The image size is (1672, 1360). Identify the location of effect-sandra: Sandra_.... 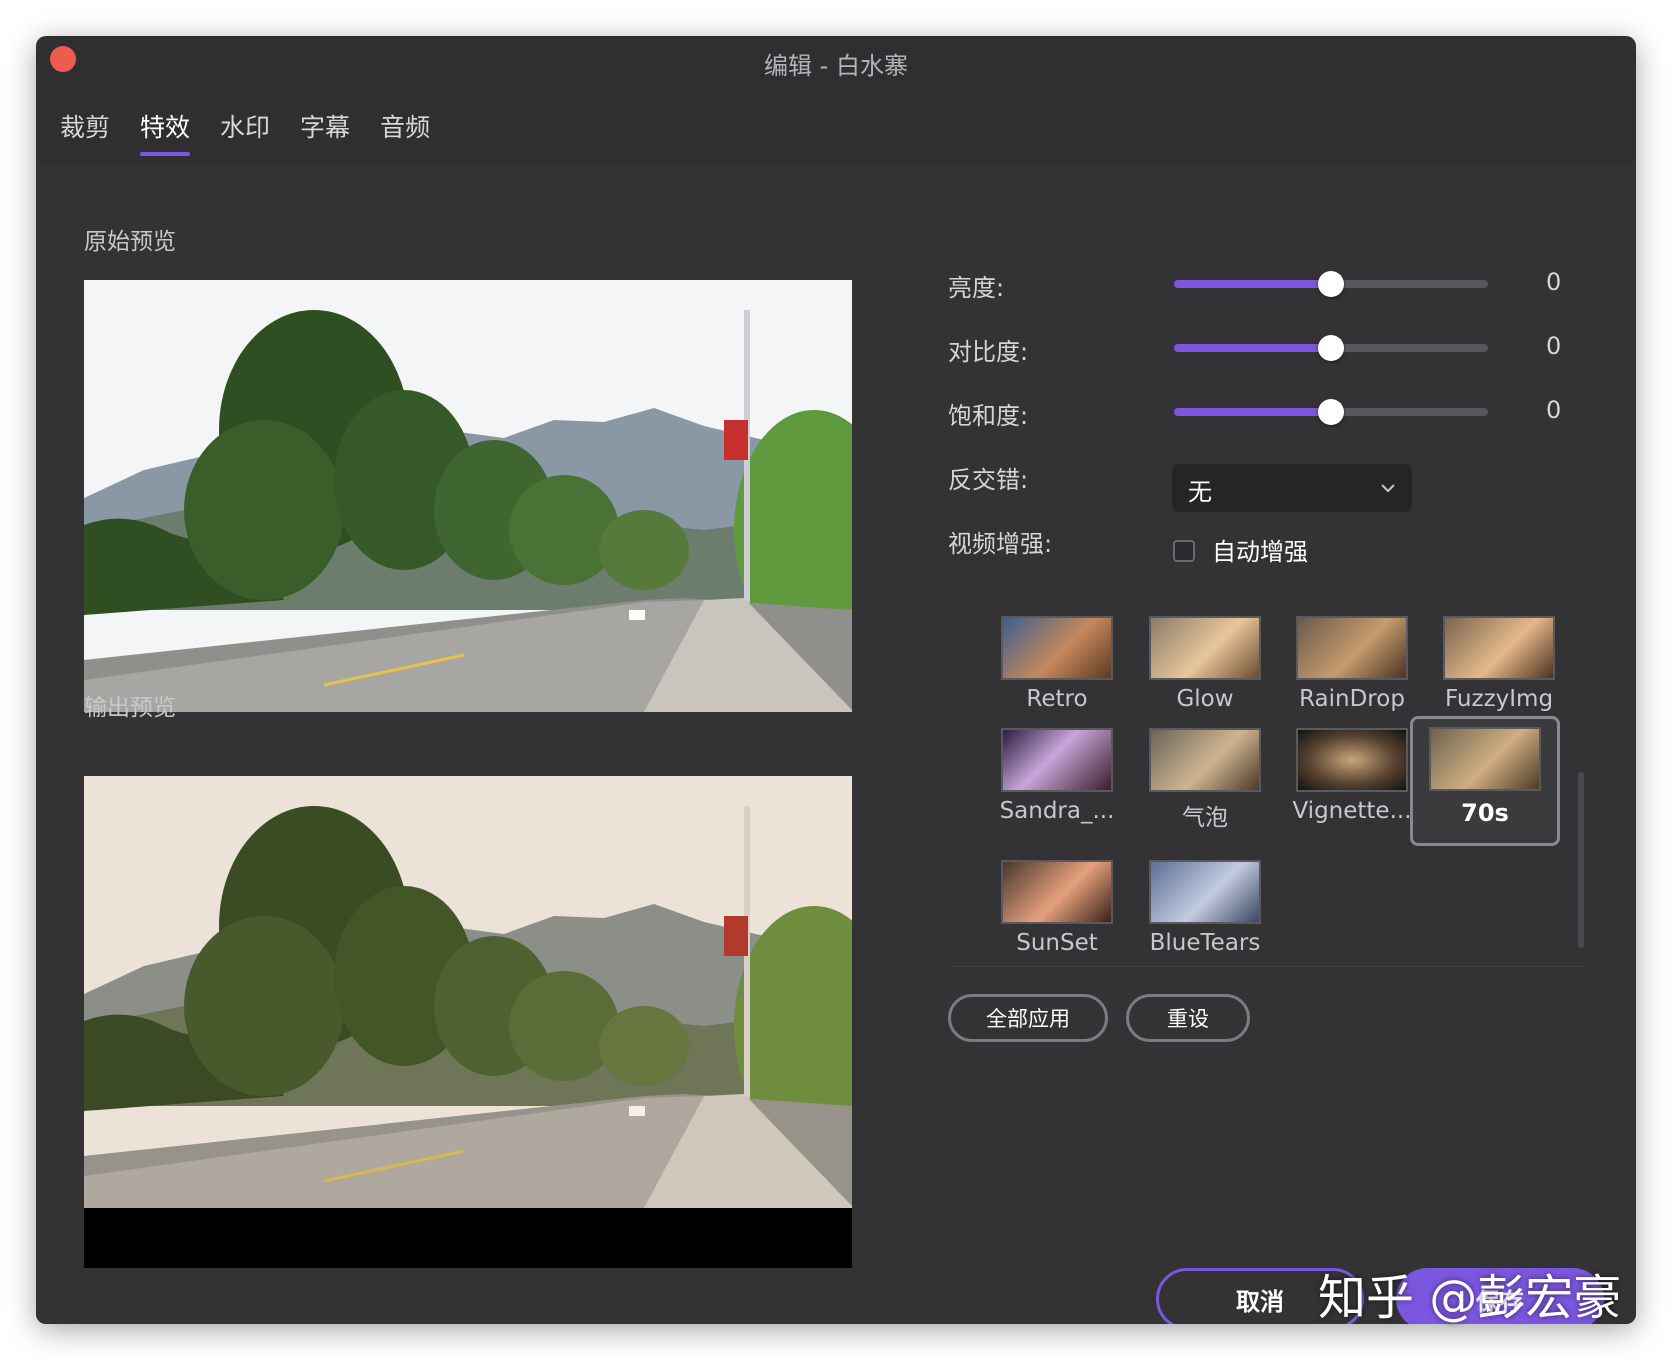
(1057, 776).